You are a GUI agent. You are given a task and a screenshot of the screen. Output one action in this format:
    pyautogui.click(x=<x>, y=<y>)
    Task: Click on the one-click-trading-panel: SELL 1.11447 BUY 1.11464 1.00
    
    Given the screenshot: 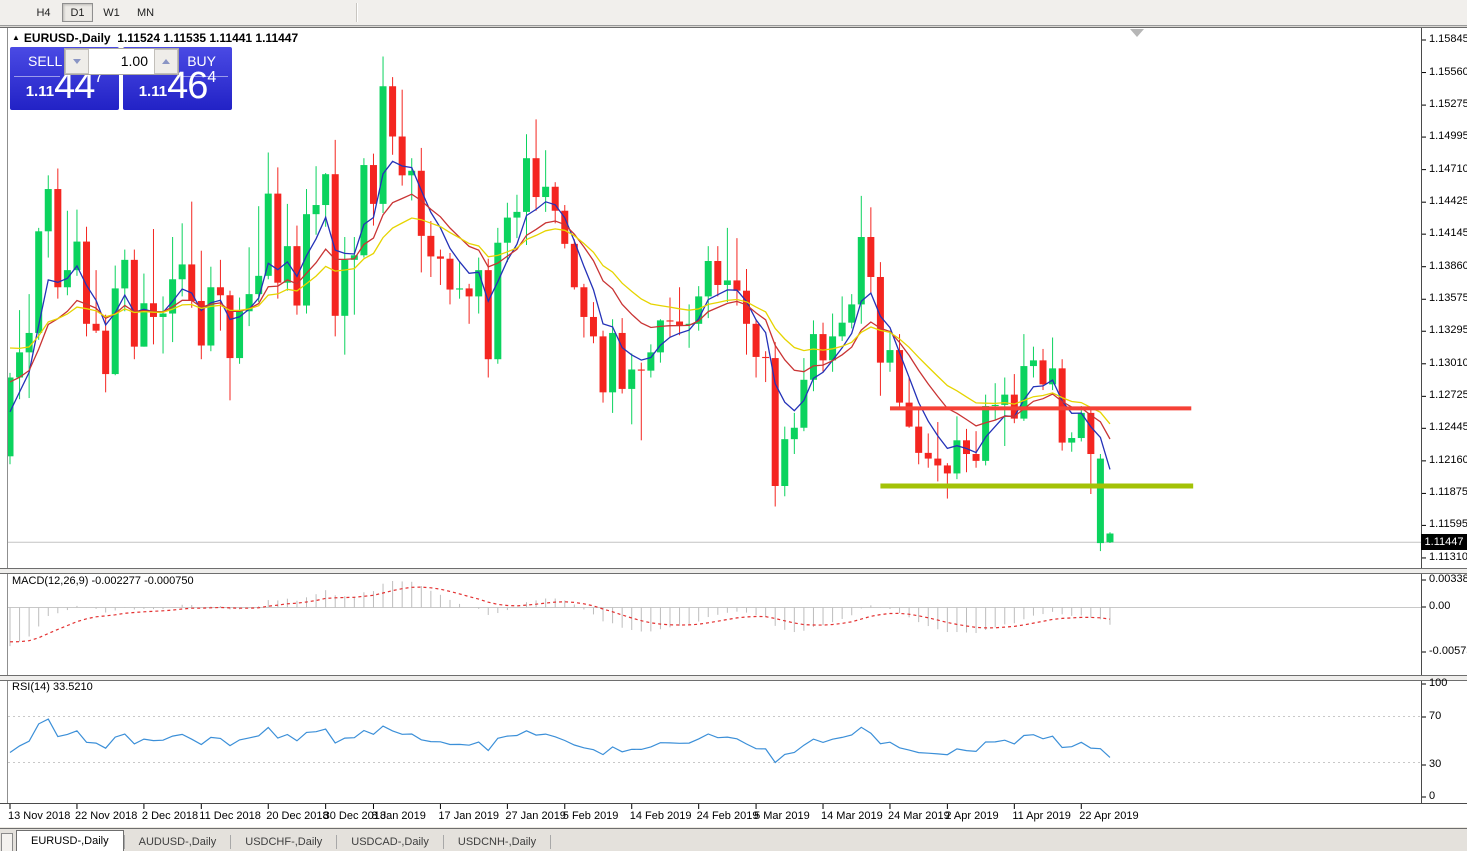 What is the action you would take?
    pyautogui.click(x=121, y=78)
    